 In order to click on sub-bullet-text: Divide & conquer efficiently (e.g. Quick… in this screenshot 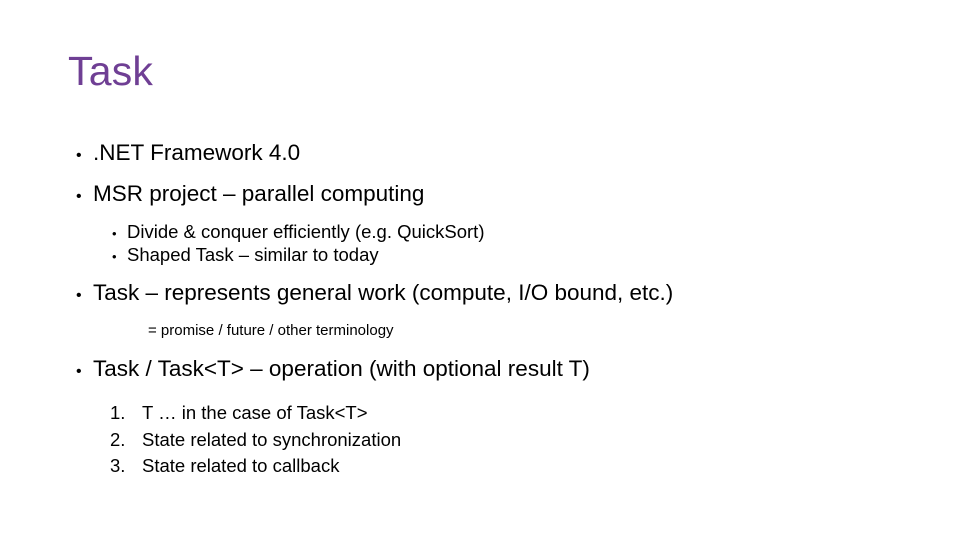, I will do `click(306, 231)`.